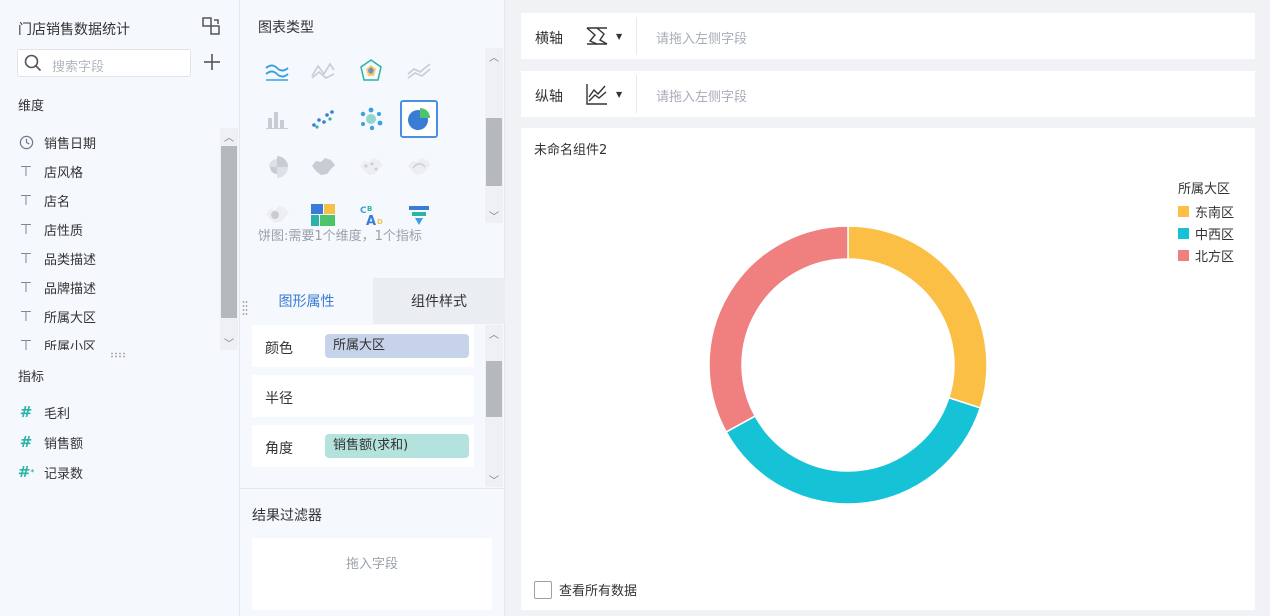  Describe the element at coordinates (64, 474) in the screenshot. I see `metric-label: 记录数` at that location.